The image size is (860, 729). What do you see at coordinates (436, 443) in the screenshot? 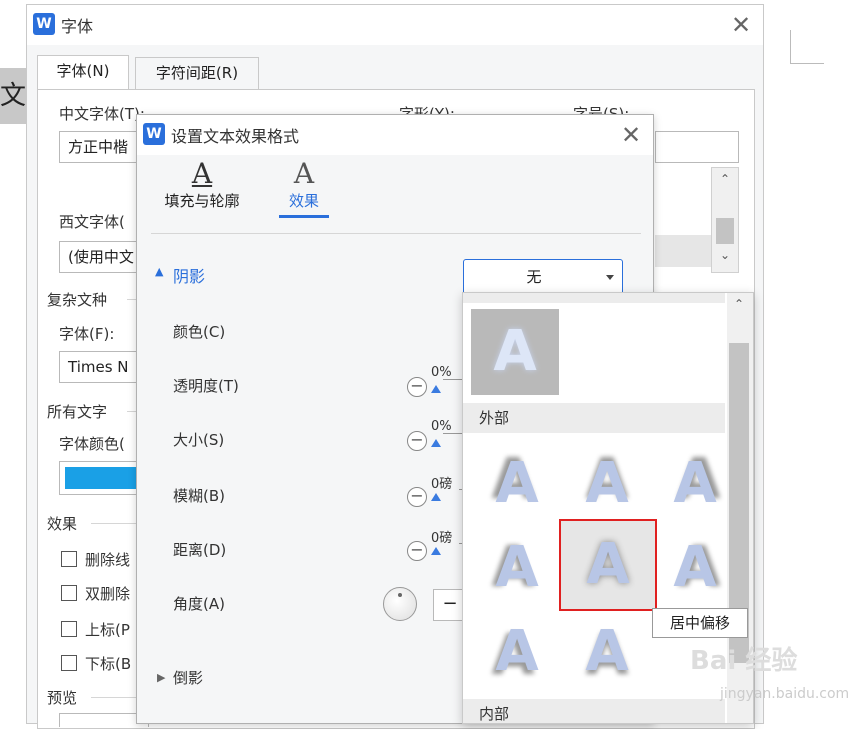
I see `size-slider-thumb` at bounding box center [436, 443].